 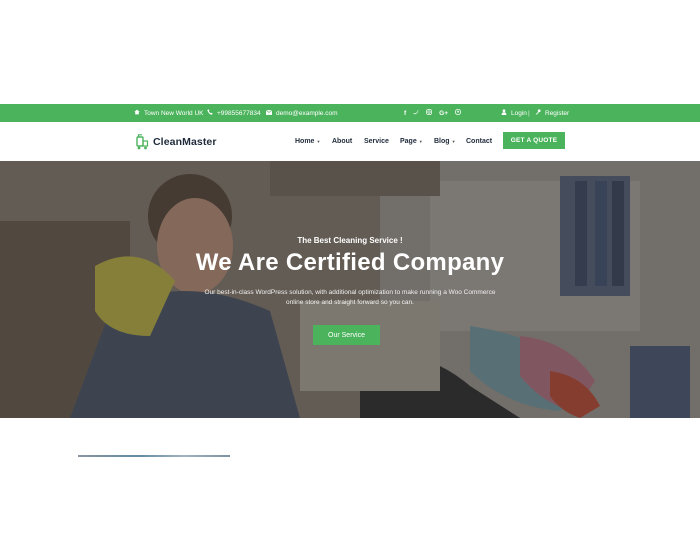 I want to click on nav-contact-label: Contact, so click(x=479, y=141).